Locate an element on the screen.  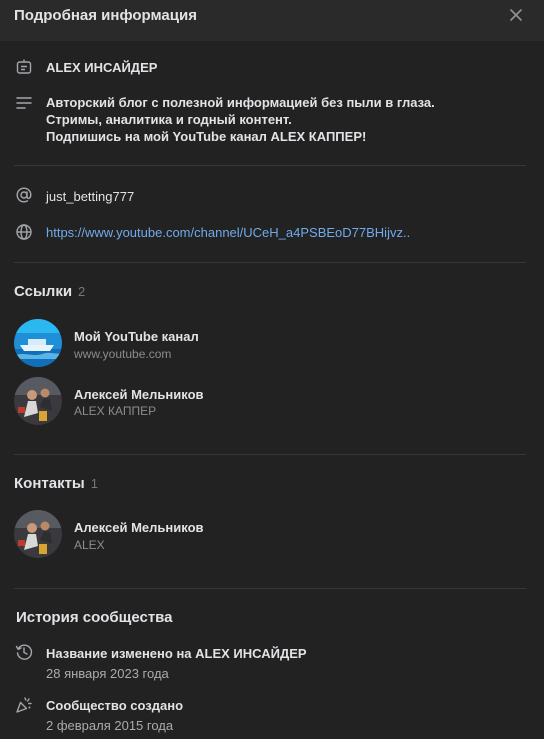
at-icon is located at coordinates (24, 195).